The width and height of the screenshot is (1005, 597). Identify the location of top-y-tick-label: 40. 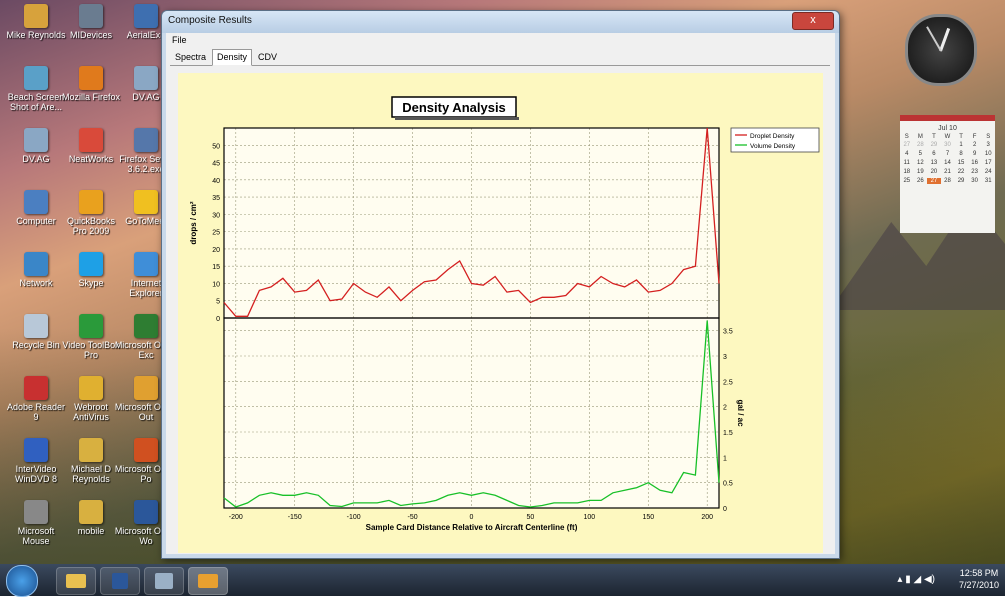
(216, 181).